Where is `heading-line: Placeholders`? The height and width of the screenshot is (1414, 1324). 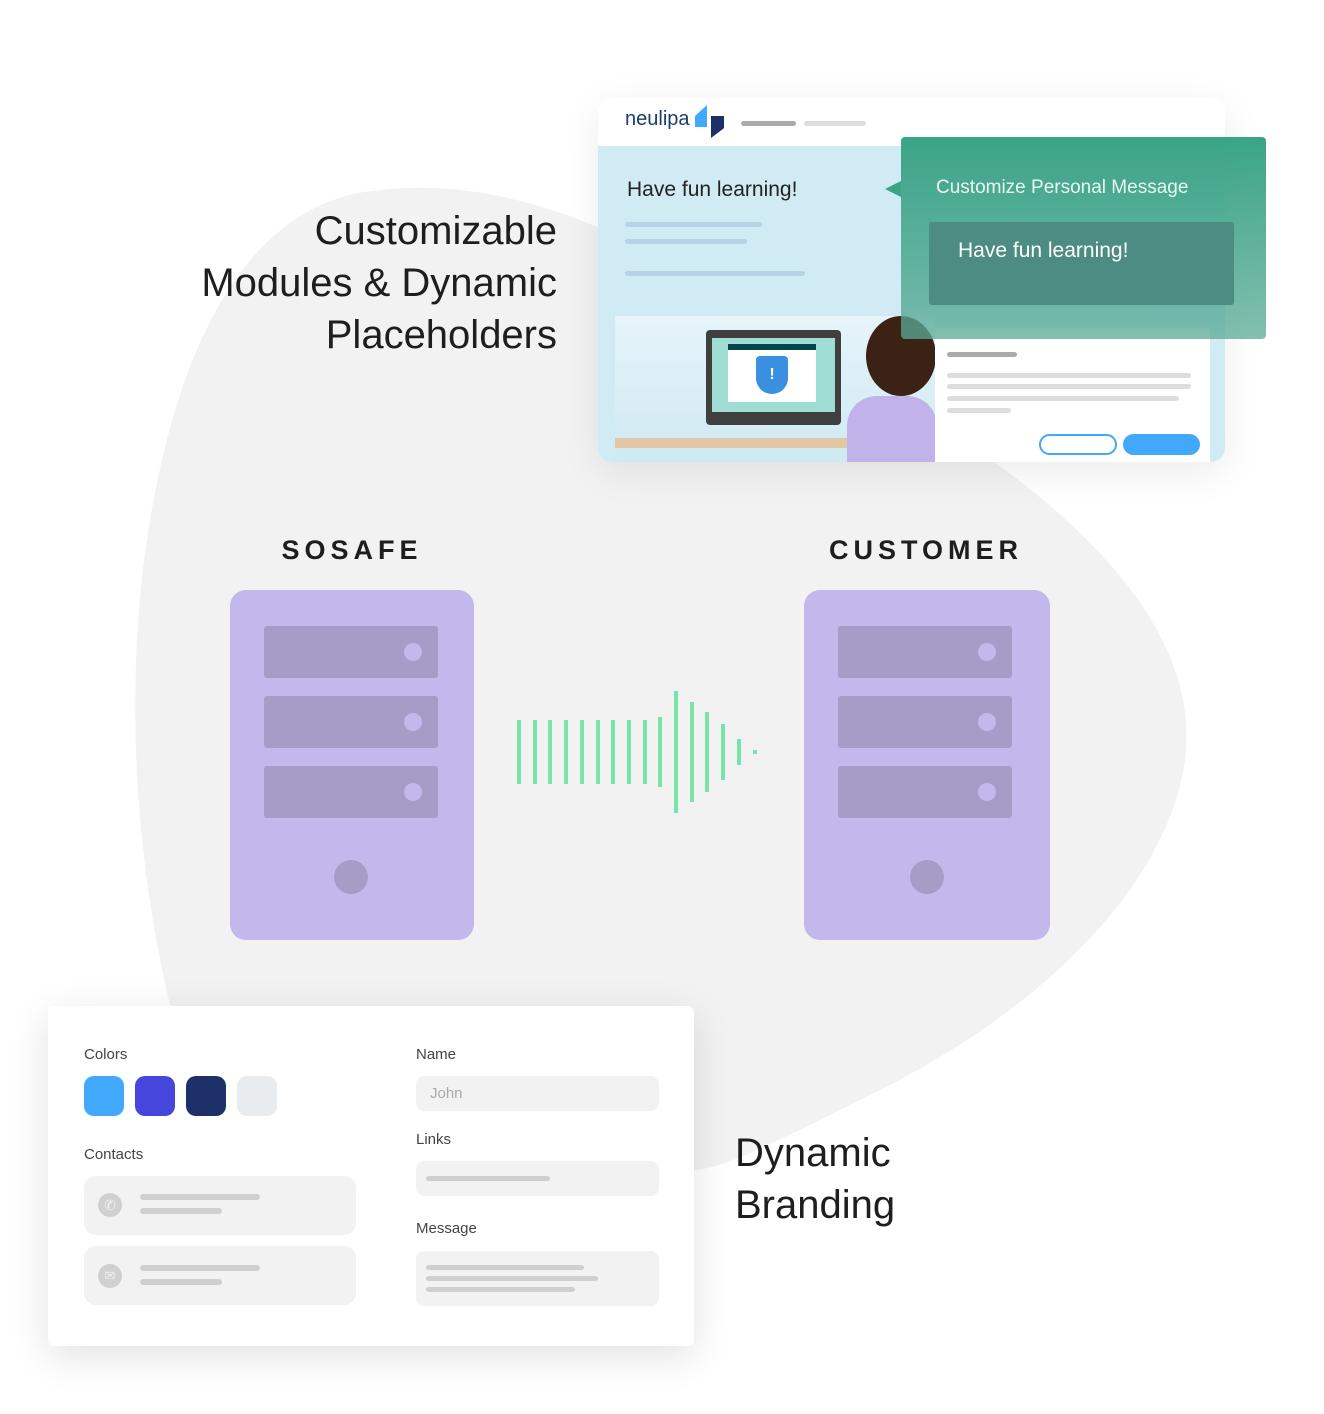 heading-line: Placeholders is located at coordinates (441, 335).